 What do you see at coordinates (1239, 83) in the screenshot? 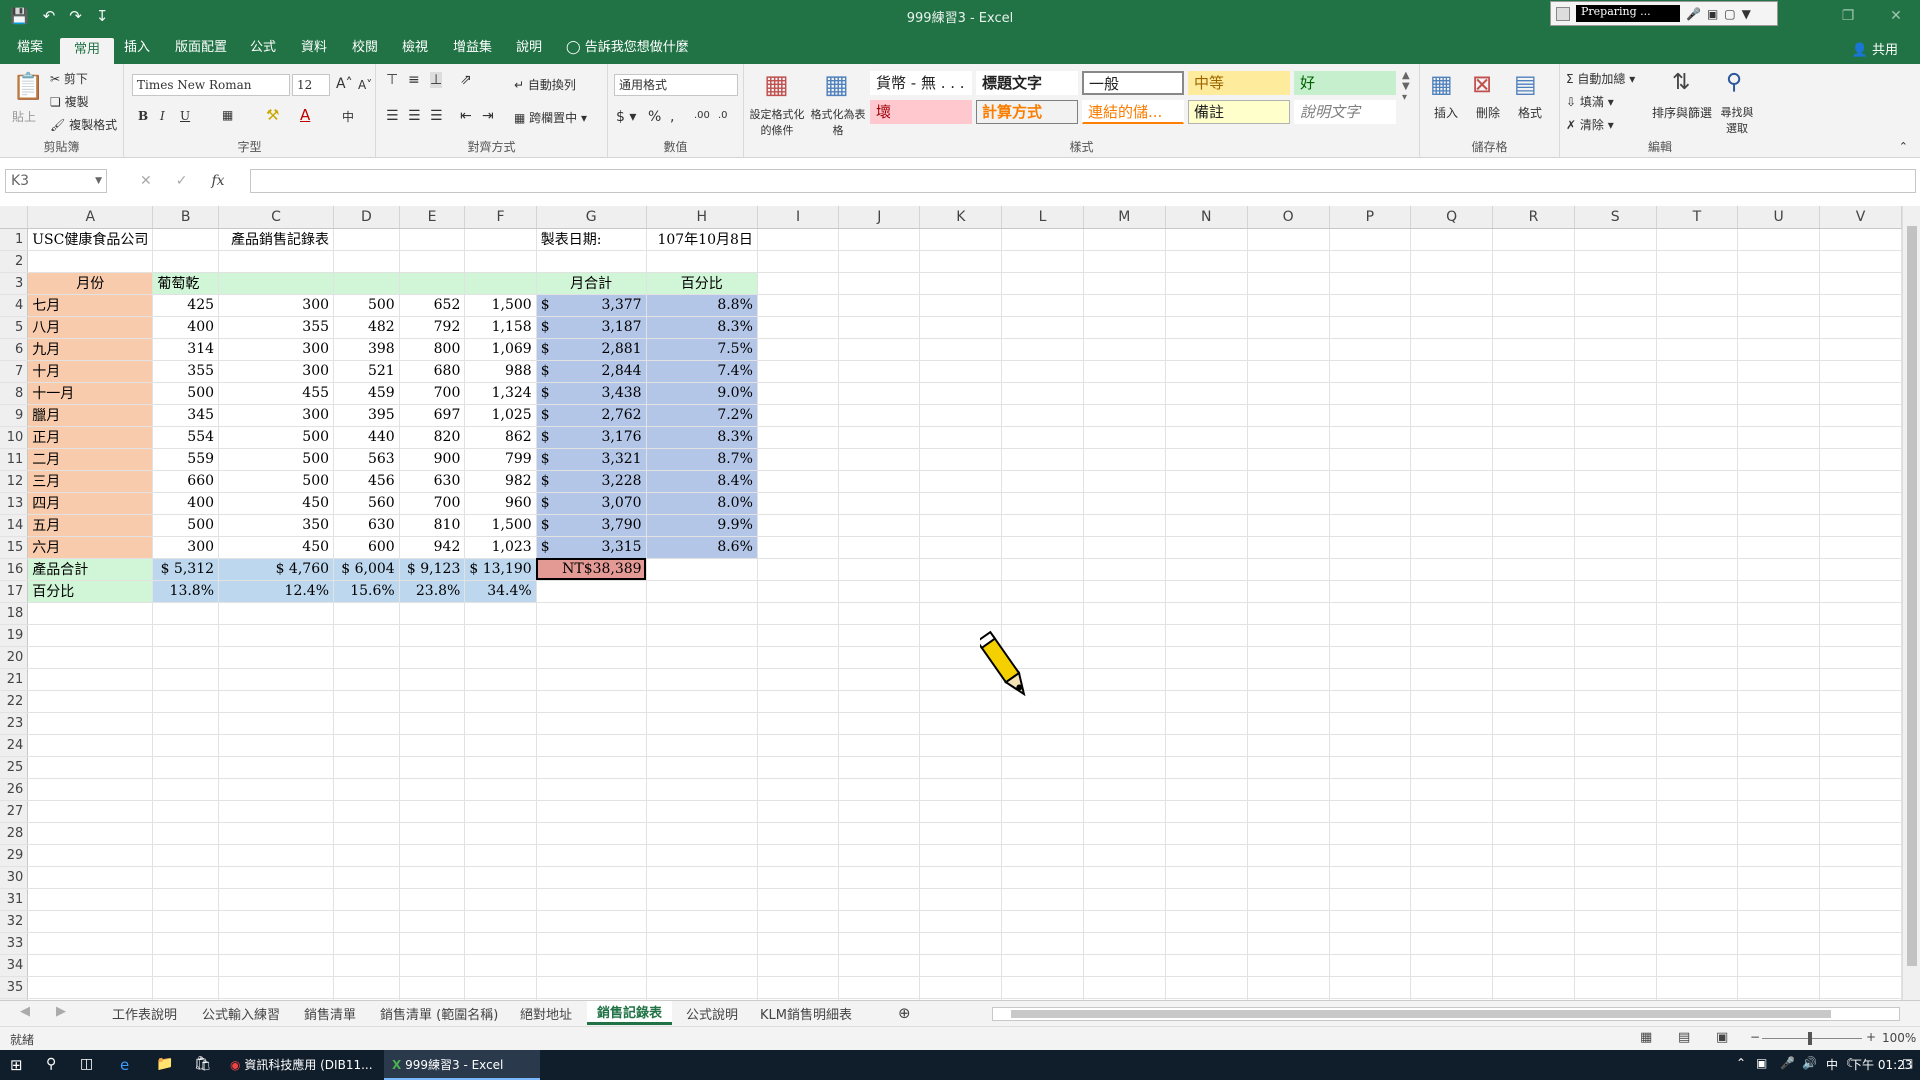
I see `style-neutral: 中等` at bounding box center [1239, 83].